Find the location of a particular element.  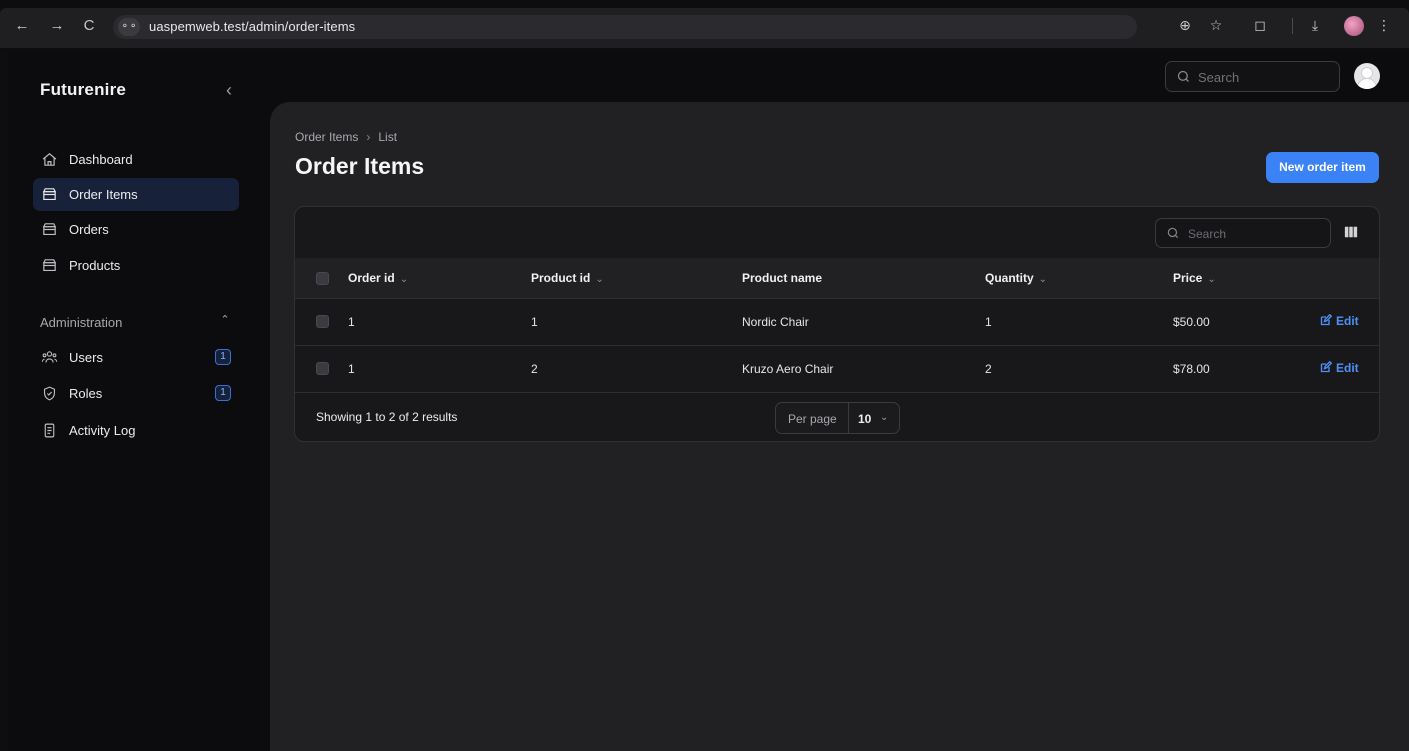

breadcrumb: Order Items › List is located at coordinates (346, 137).